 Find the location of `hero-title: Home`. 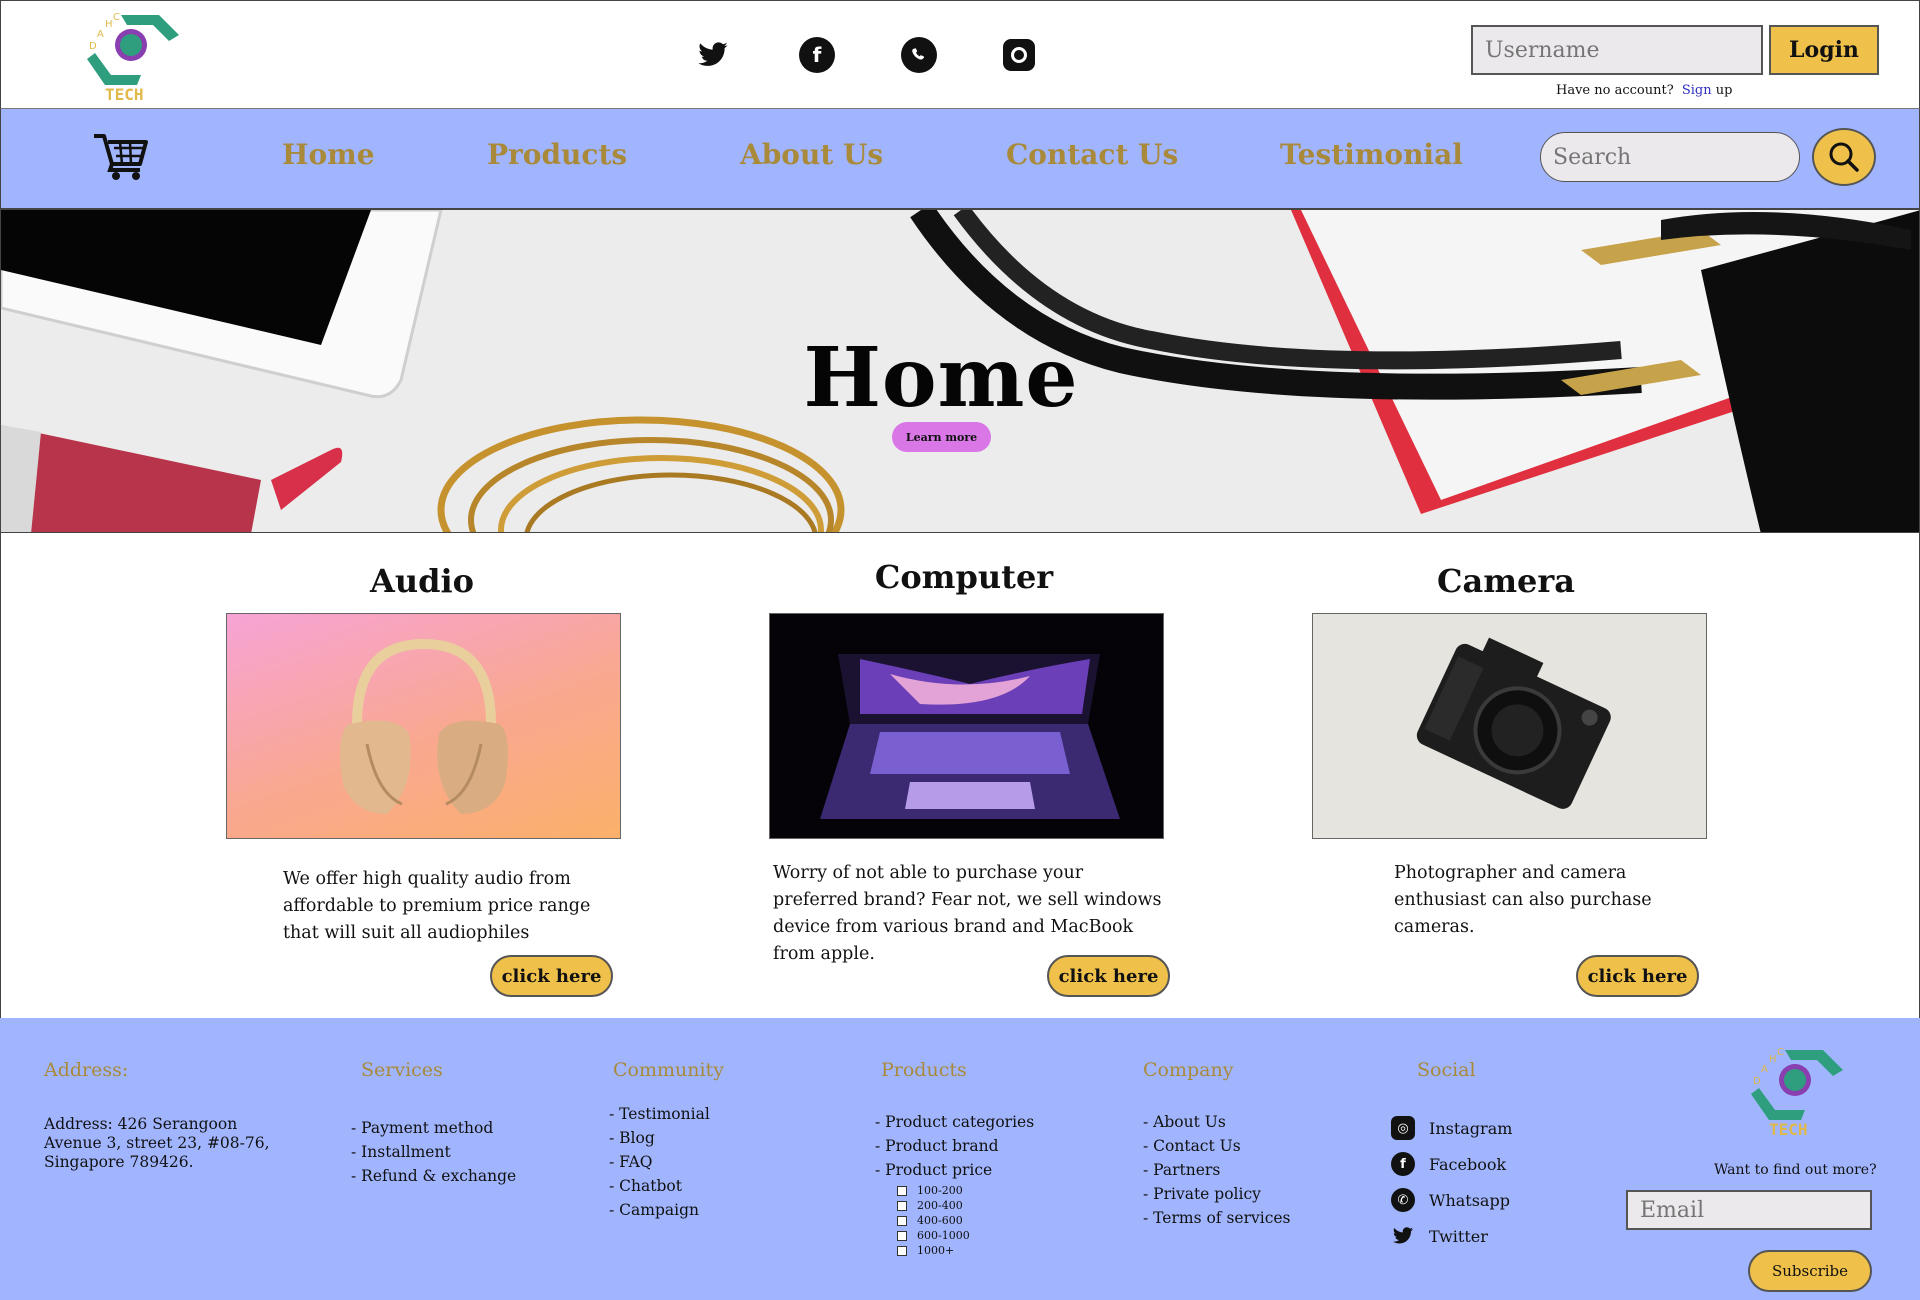

hero-title: Home is located at coordinates (941, 378).